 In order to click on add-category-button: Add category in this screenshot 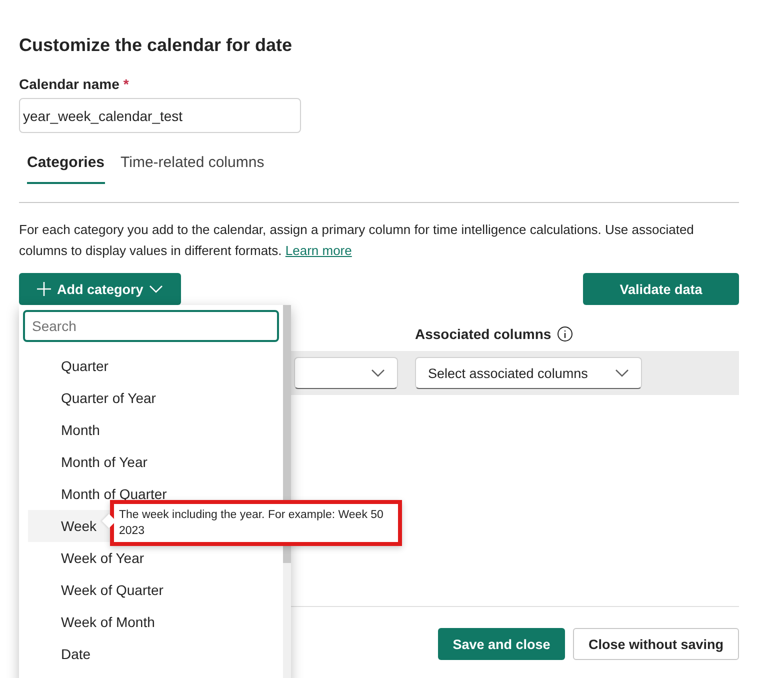, I will do `click(100, 289)`.